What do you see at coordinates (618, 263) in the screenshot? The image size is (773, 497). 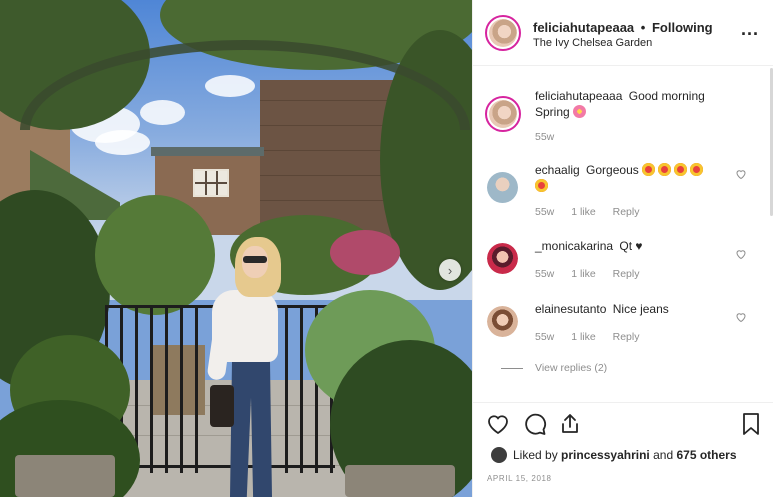 I see `comment-row: _monicakarina Qt ♥ 55w 1 like Reply` at bounding box center [618, 263].